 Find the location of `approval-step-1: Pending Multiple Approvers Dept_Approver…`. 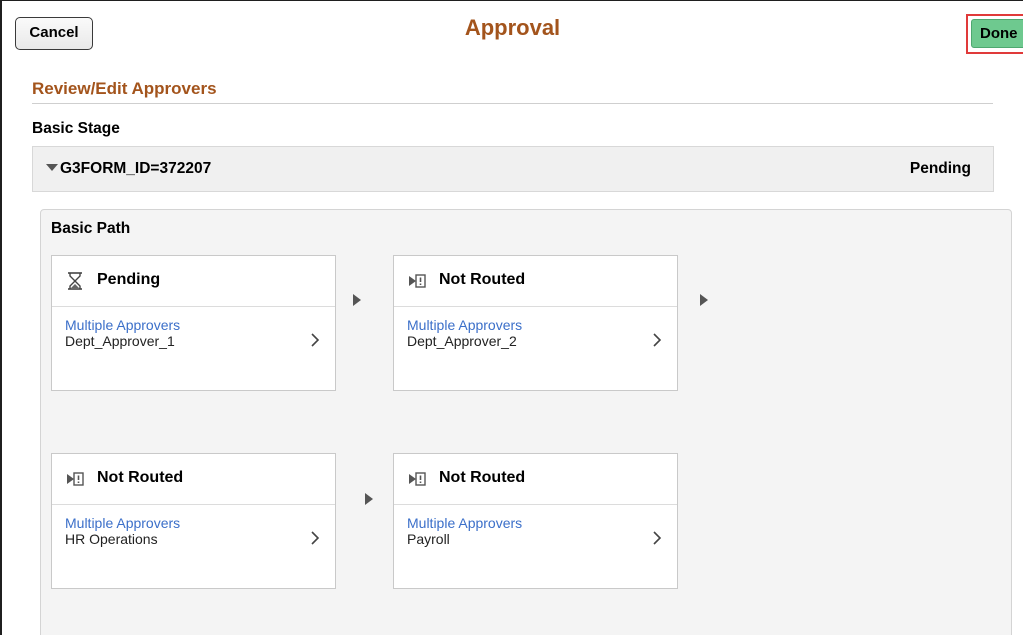

approval-step-1: Pending Multiple Approvers Dept_Approver… is located at coordinates (193, 323).